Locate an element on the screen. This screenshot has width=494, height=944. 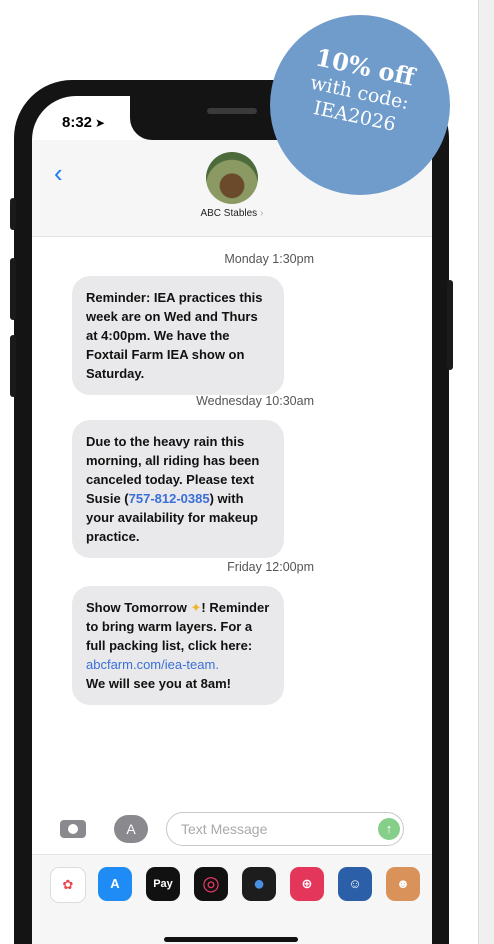
contact-name: ABC Stables › is located at coordinates (232, 213).